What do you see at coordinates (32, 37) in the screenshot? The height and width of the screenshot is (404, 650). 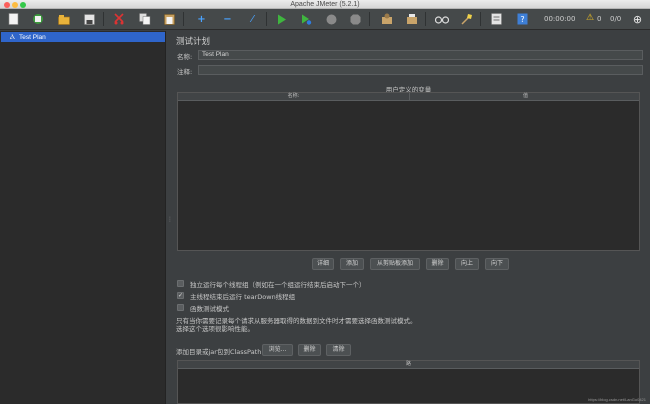 I see `tree-node-label: Test Plan` at bounding box center [32, 37].